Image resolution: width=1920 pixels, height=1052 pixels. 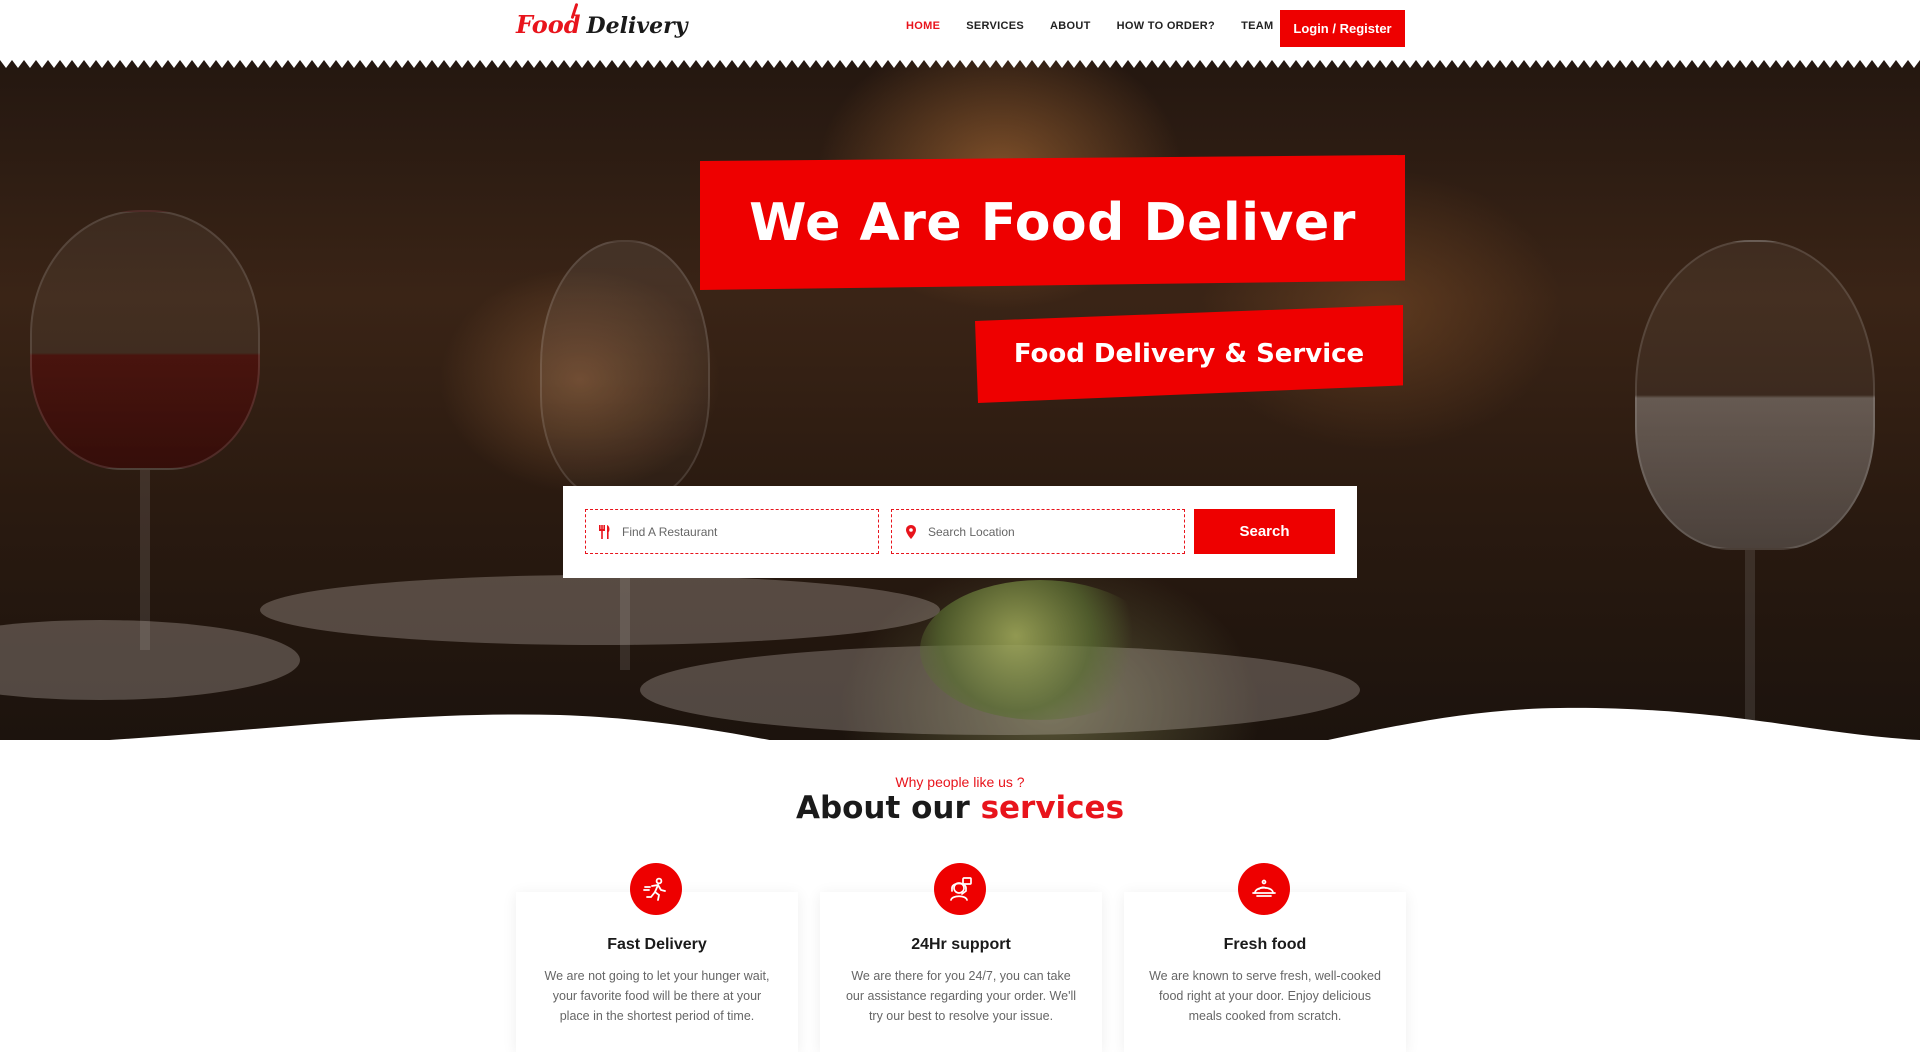 I want to click on header-zigzag-edge, so click(x=960, y=62).